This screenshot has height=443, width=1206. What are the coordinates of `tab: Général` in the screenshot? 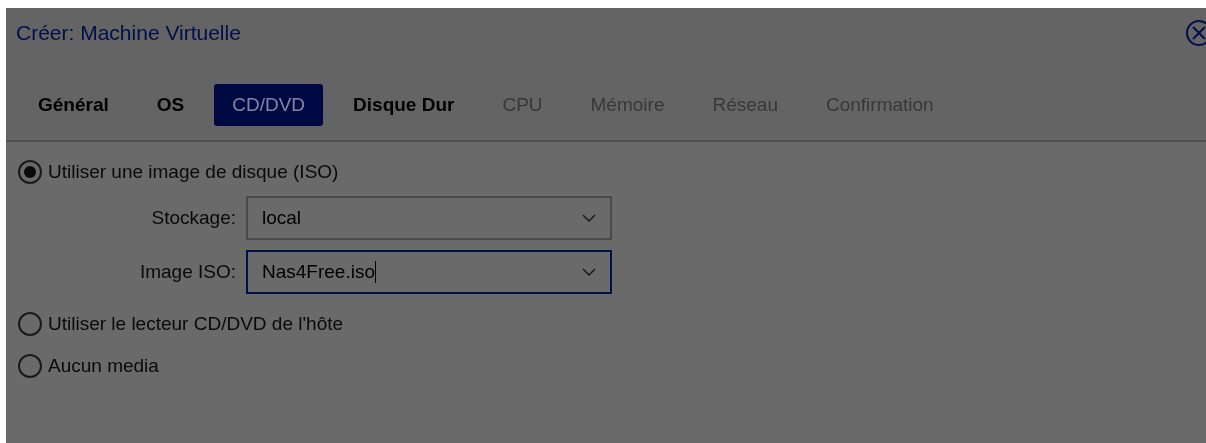 It's located at (73, 105).